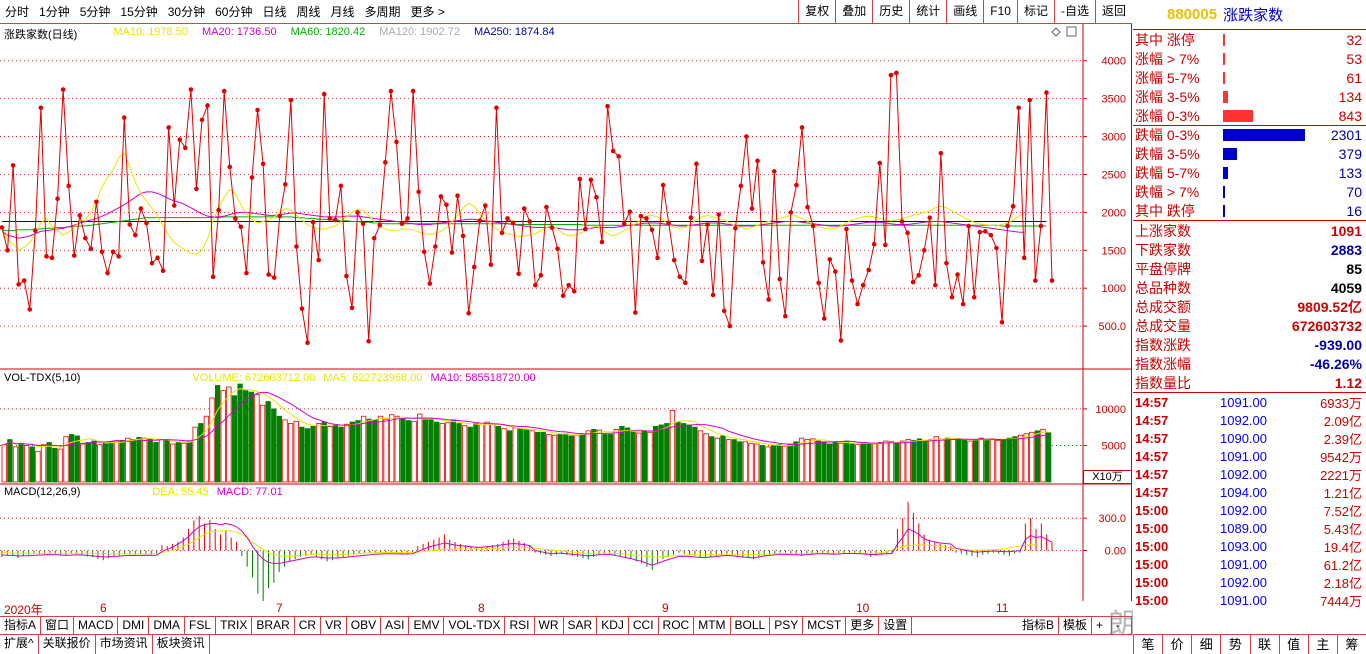 Image resolution: width=1366 pixels, height=654 pixels. Describe the element at coordinates (186, 12) in the screenshot. I see `period-tab: 30分钟` at that location.